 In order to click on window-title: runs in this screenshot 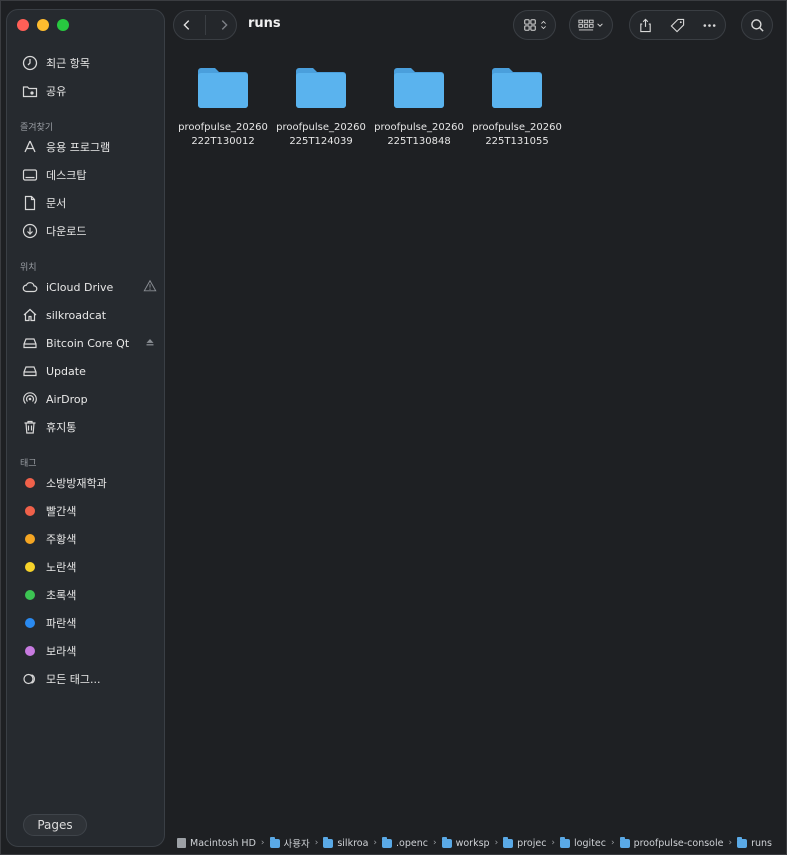, I will do `click(264, 23)`.